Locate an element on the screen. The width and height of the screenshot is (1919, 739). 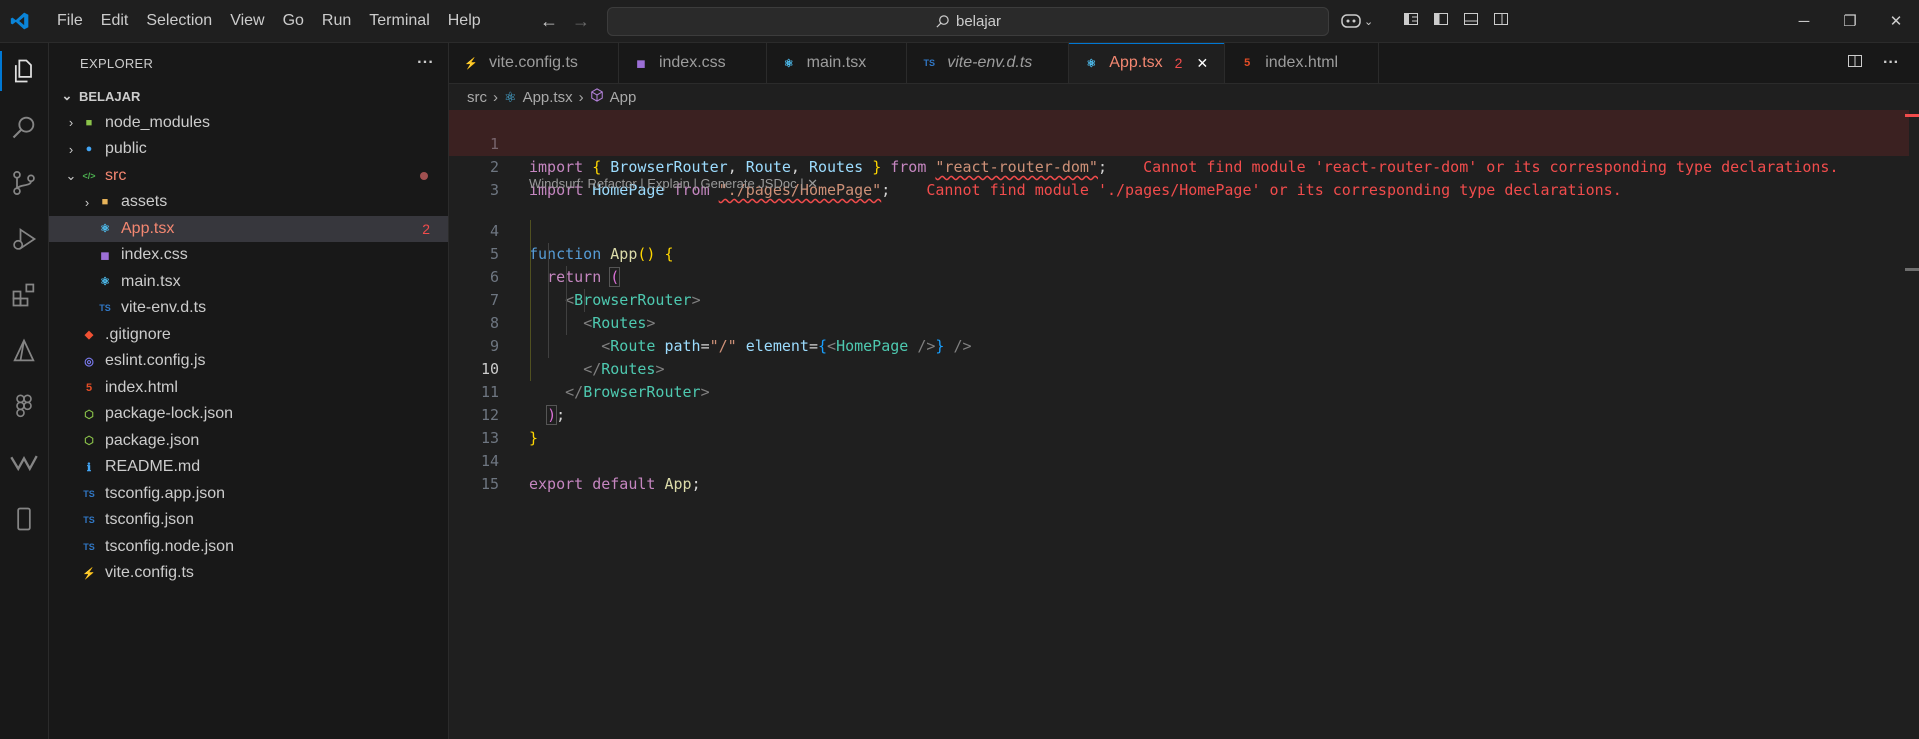
split-editor-icon is located at coordinates (1855, 63).